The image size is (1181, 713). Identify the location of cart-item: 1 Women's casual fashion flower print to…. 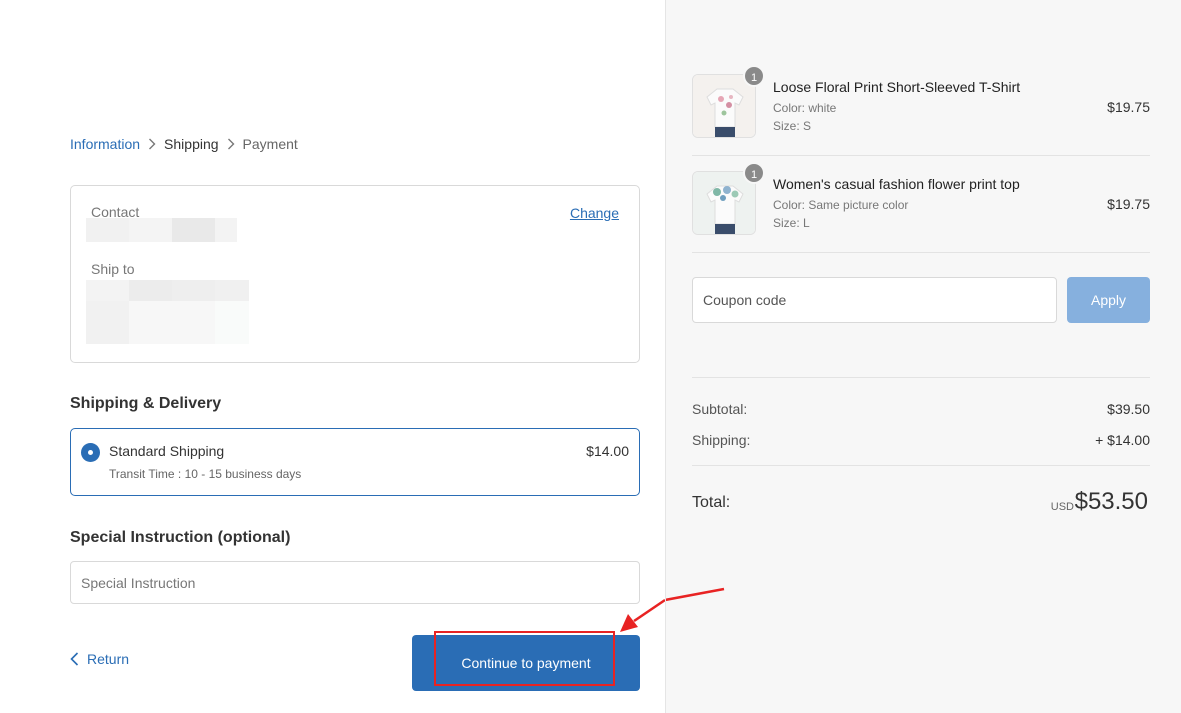
(921, 198).